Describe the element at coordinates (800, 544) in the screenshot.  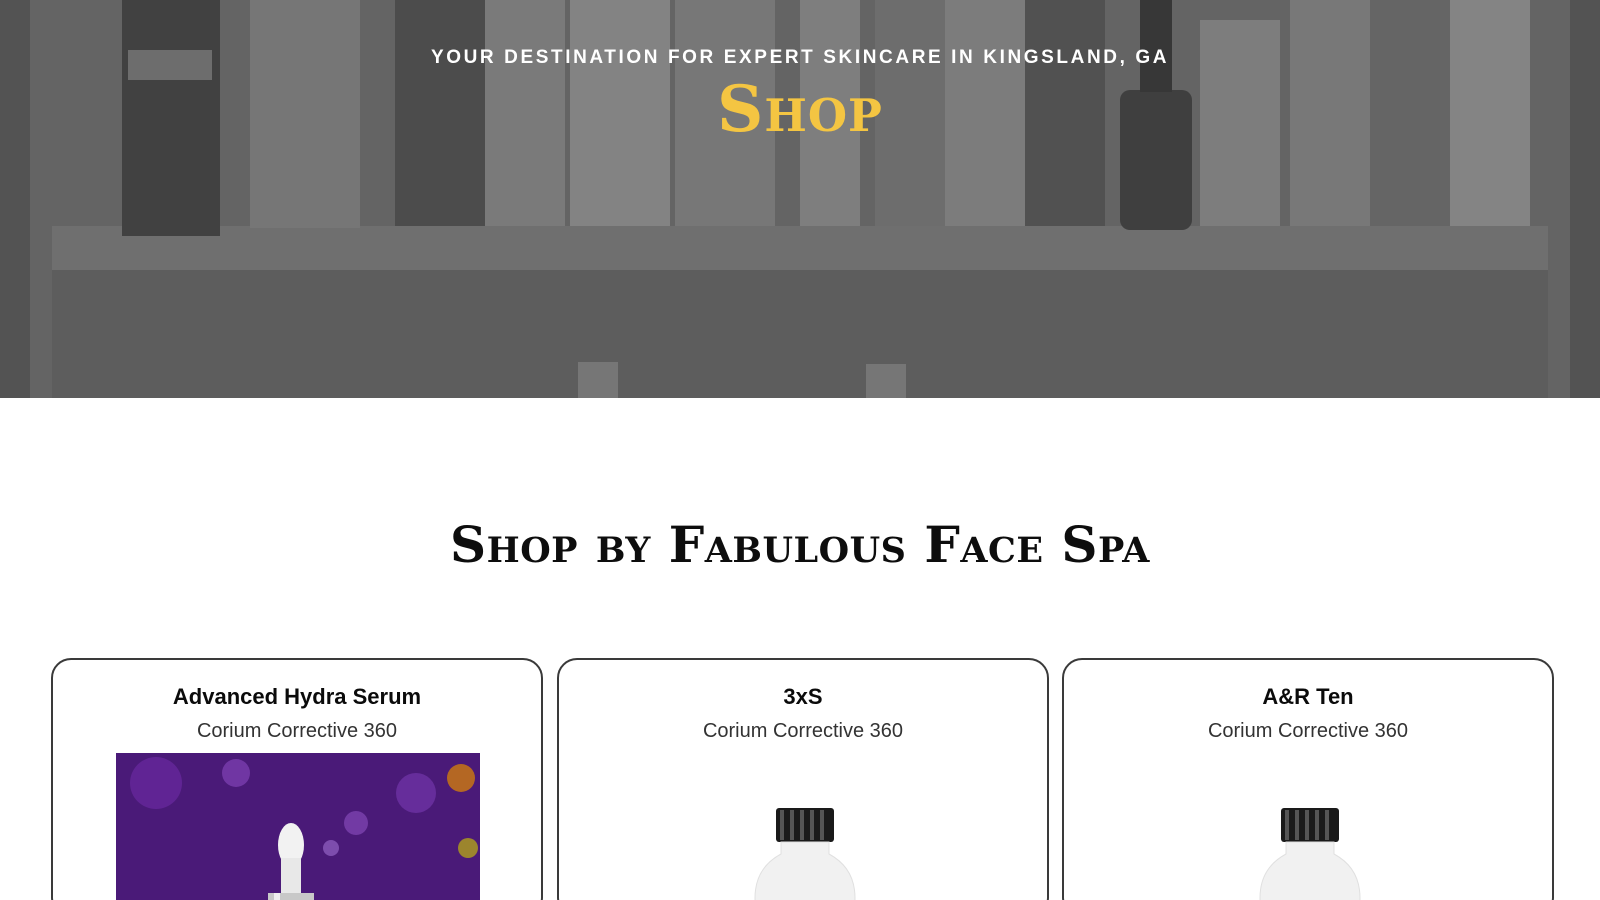
I see `section-title: Shop by Fabulous Face Spa` at that location.